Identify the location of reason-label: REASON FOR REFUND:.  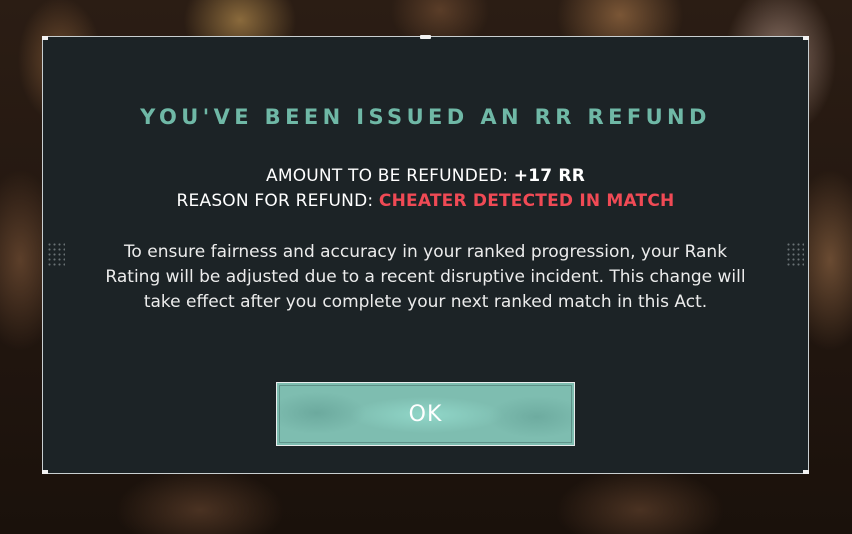
(275, 201).